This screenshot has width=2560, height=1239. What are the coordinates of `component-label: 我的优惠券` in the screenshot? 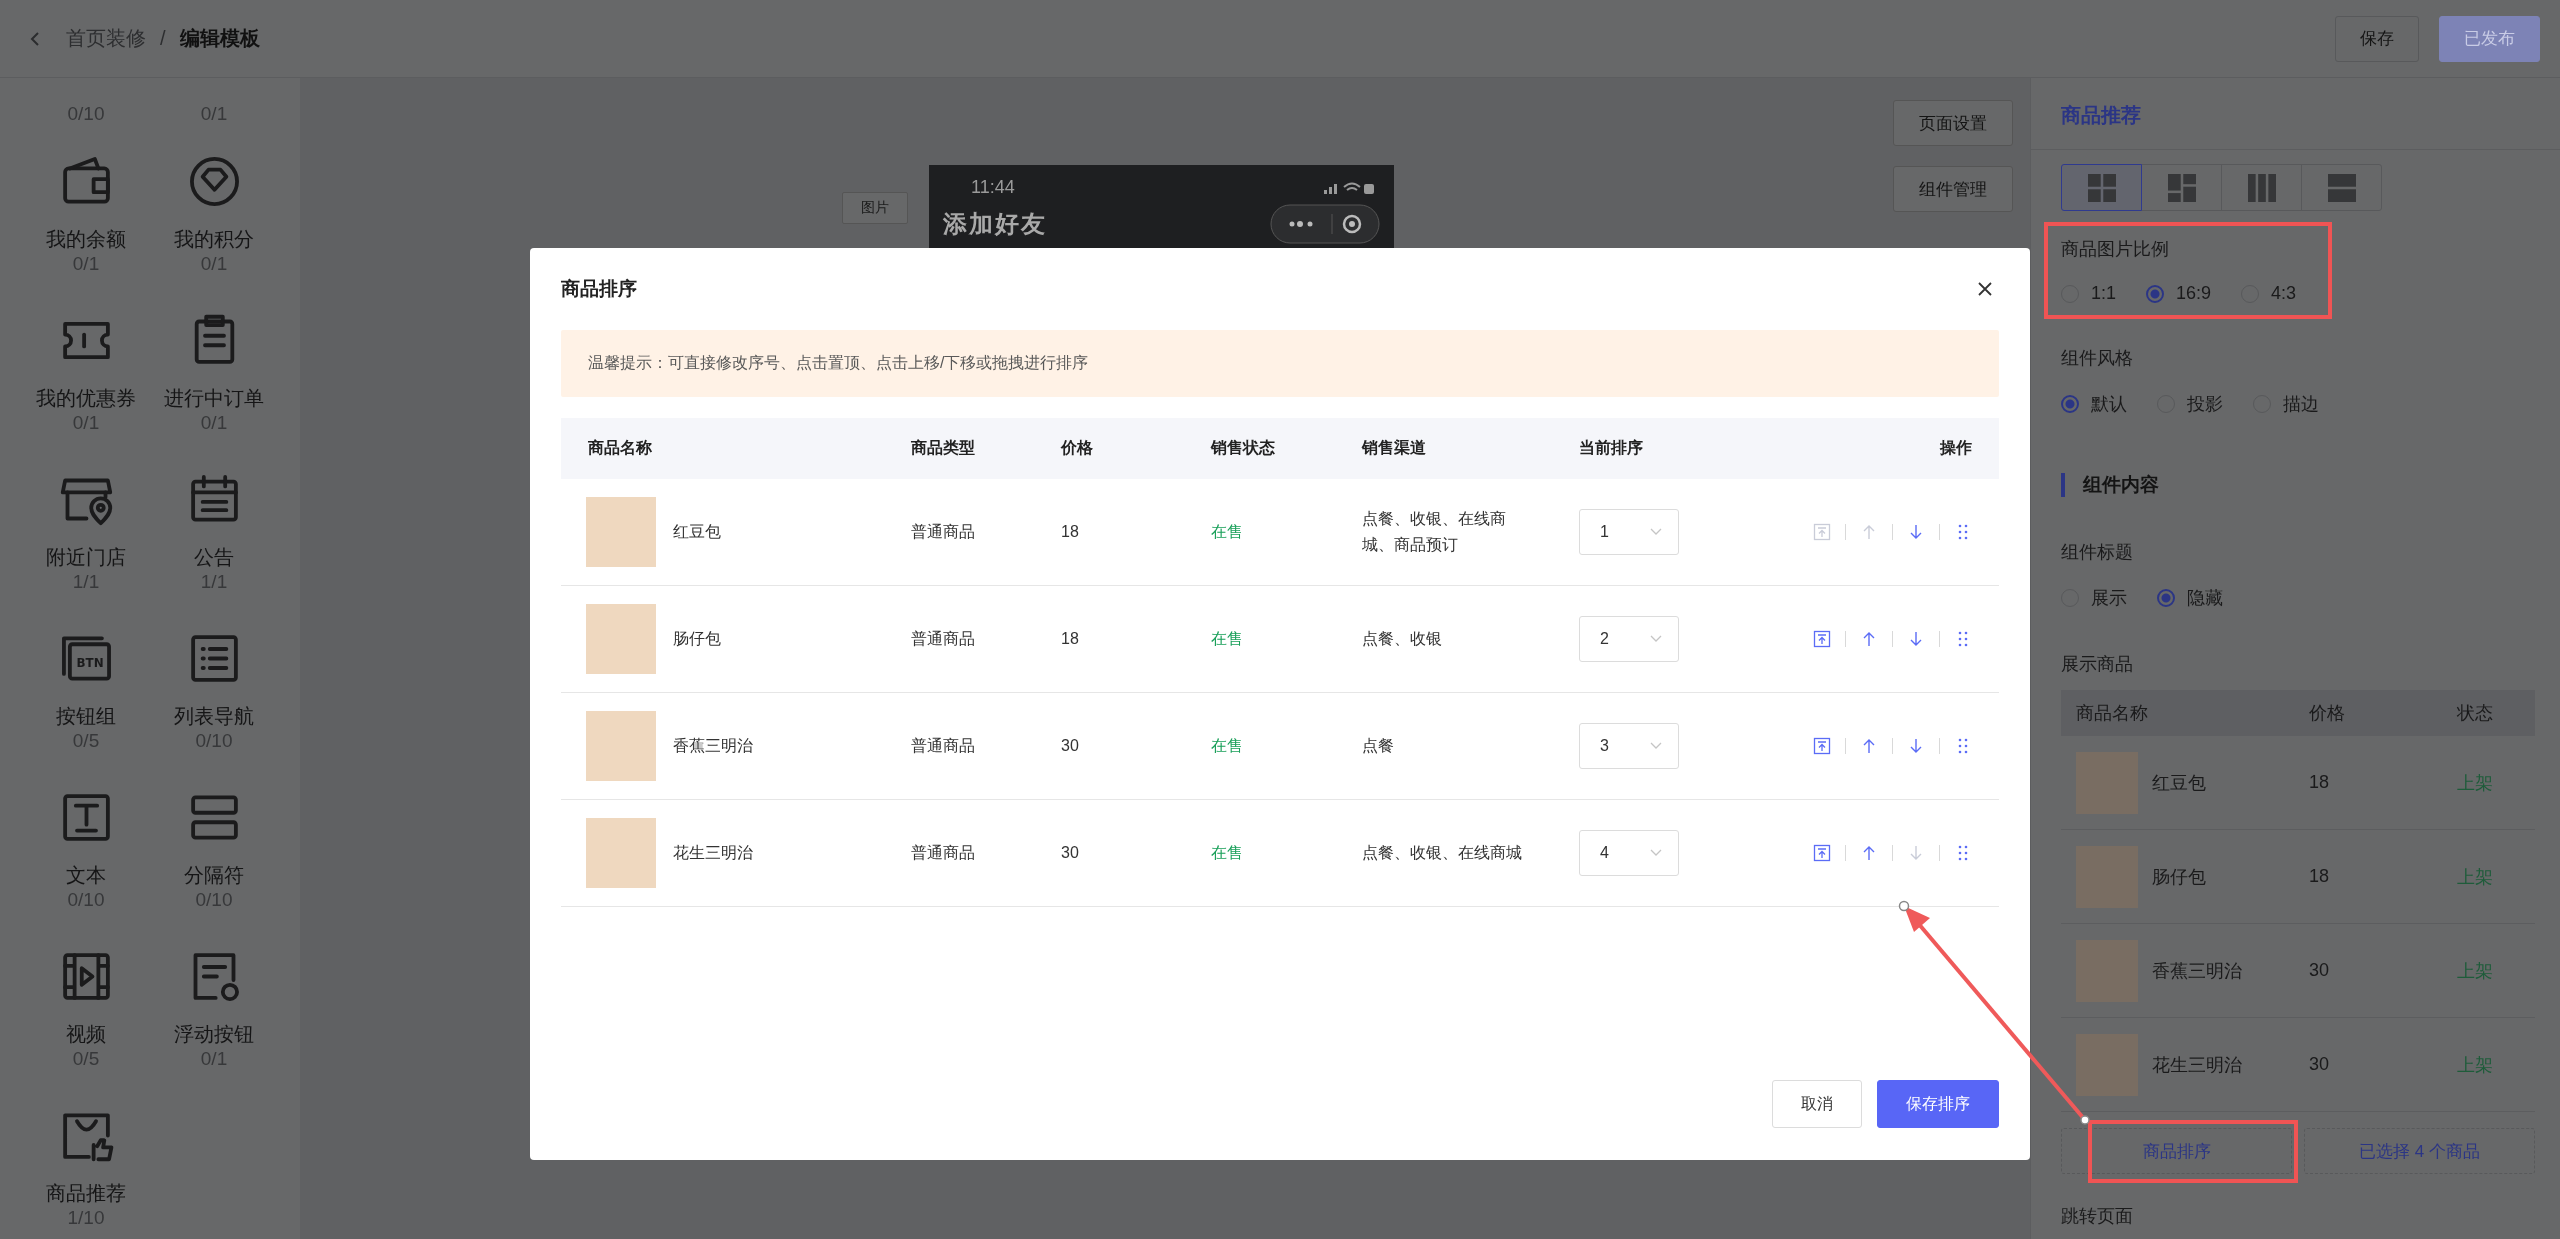 It's located at (86, 398).